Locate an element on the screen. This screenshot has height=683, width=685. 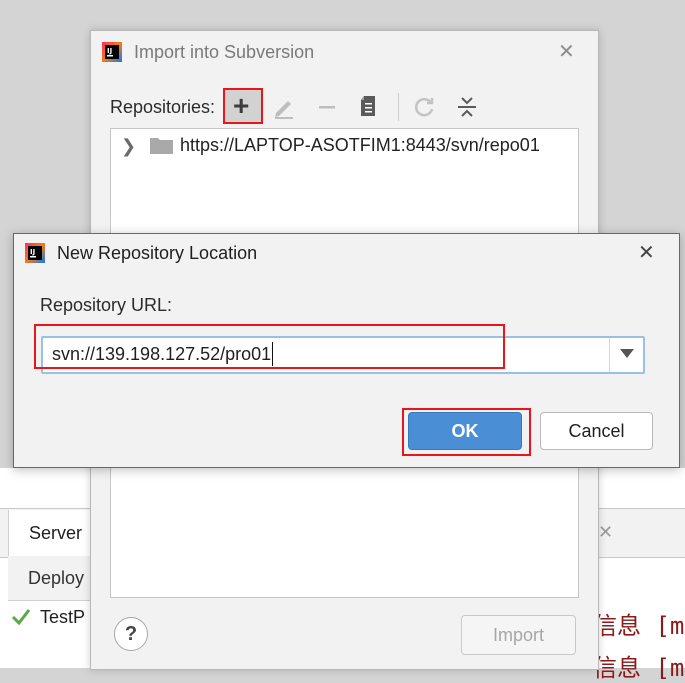
dialog-title: Import into Subversion is located at coordinates (224, 52).